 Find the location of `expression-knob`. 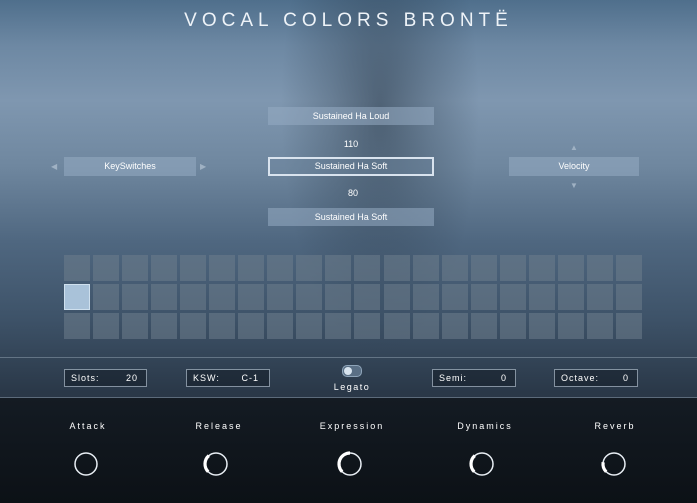

expression-knob is located at coordinates (350, 464).